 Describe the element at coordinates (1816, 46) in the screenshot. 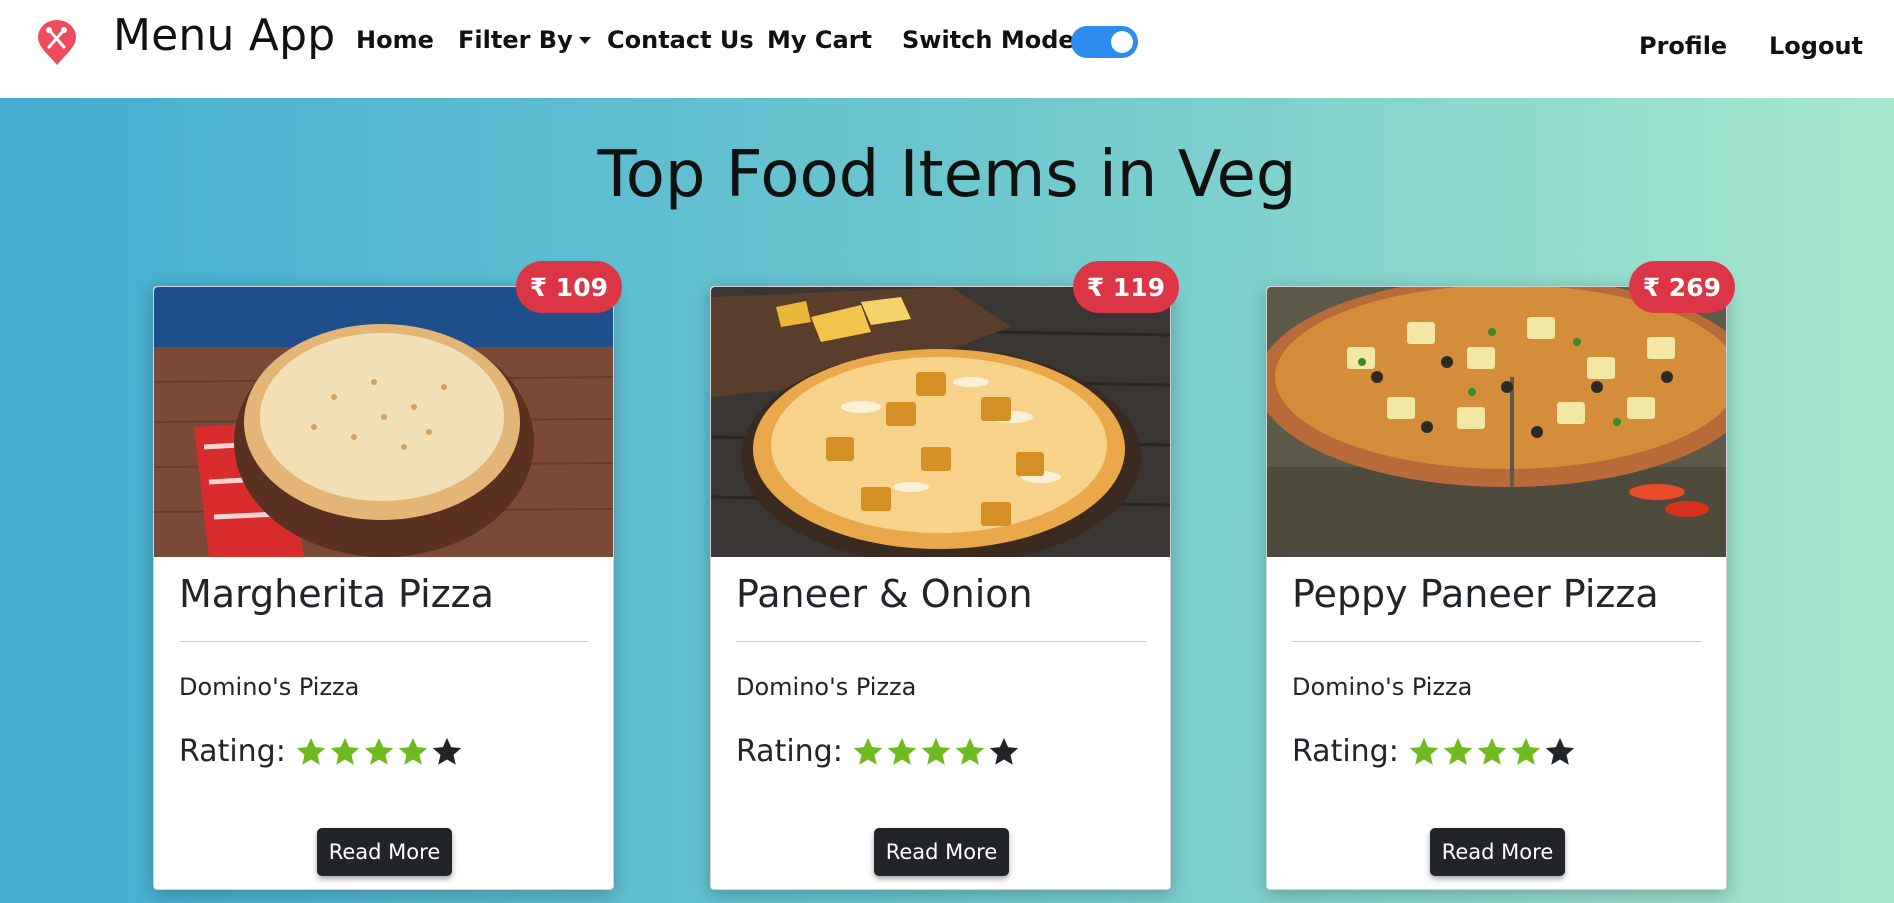

I see `nav-logout: Logout` at that location.